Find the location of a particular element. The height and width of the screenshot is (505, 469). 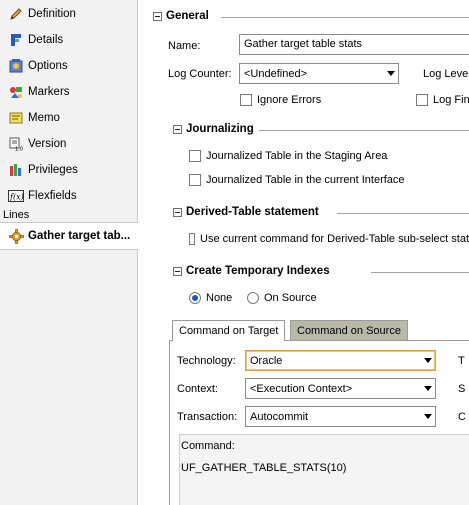

nav-item-label: Flexfields is located at coordinates (52, 196).